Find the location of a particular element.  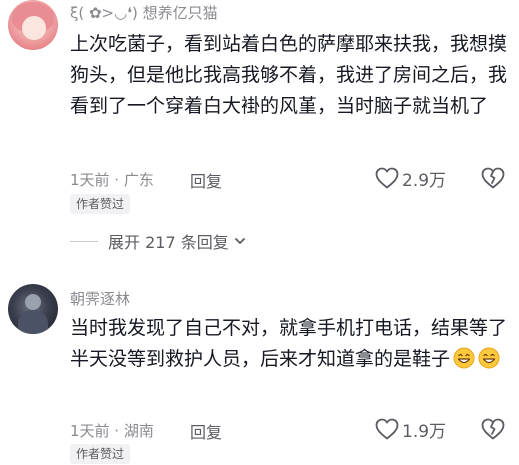

expand-divider is located at coordinates (84, 241).